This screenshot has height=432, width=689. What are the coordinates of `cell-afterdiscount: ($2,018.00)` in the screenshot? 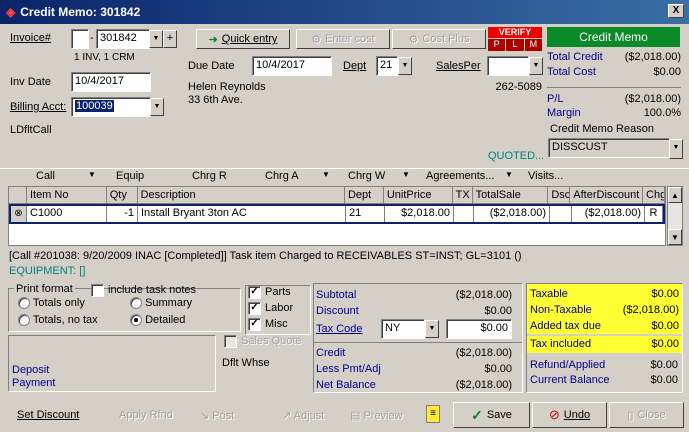 It's located at (608, 214).